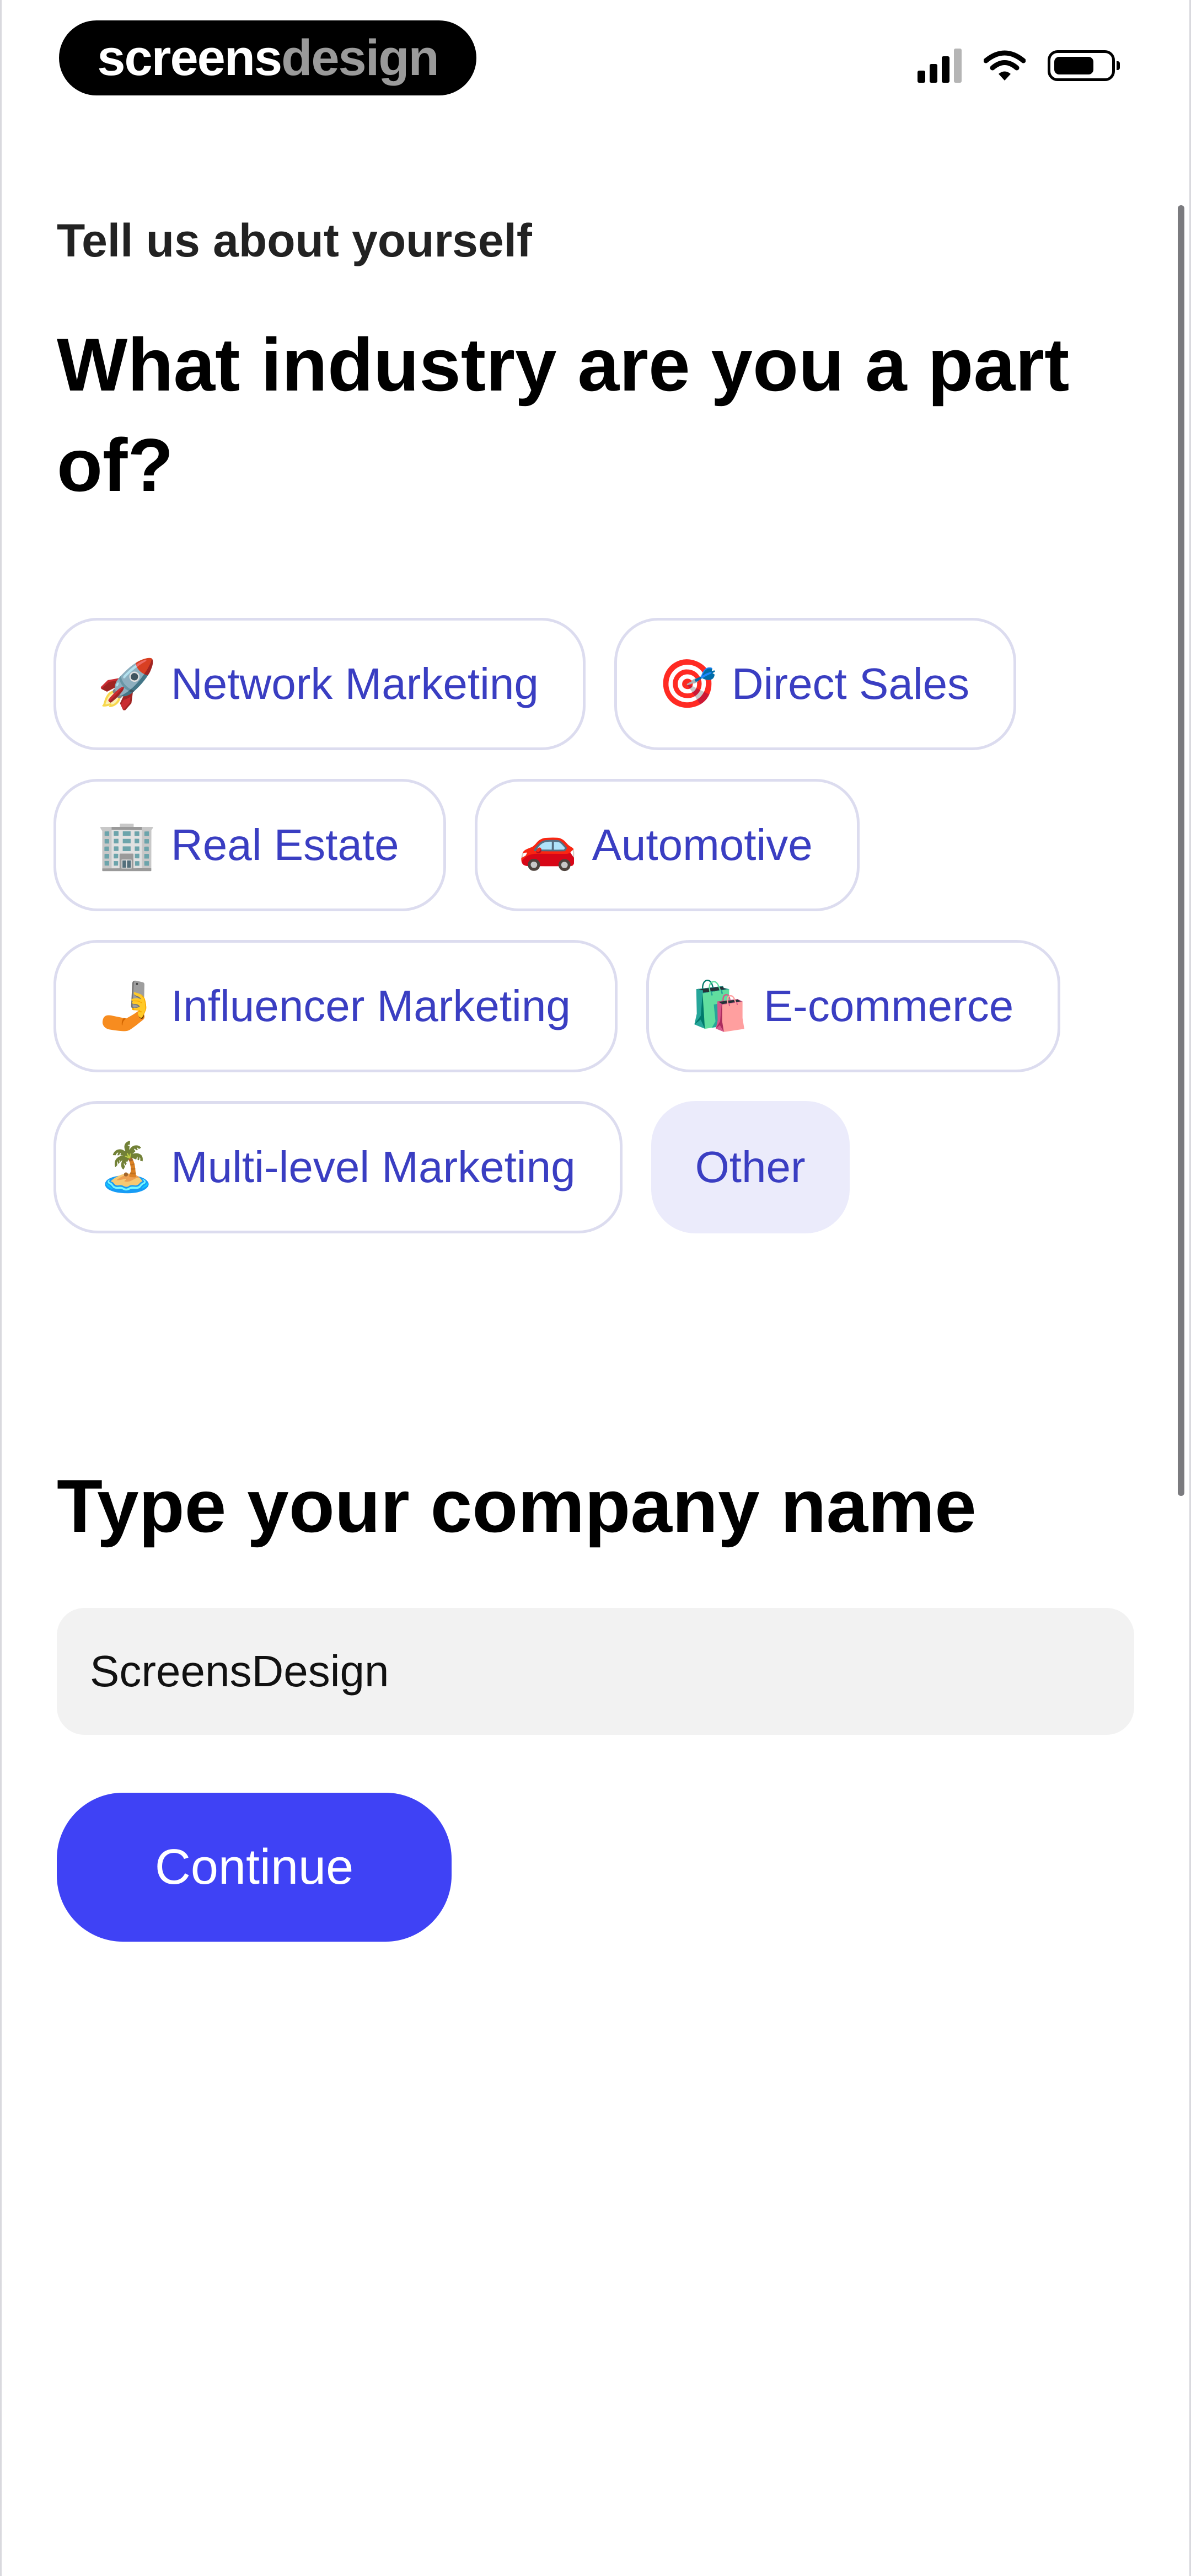 This screenshot has height=2576, width=1191. I want to click on industry-chip: 🚀 Network Marketing, so click(320, 684).